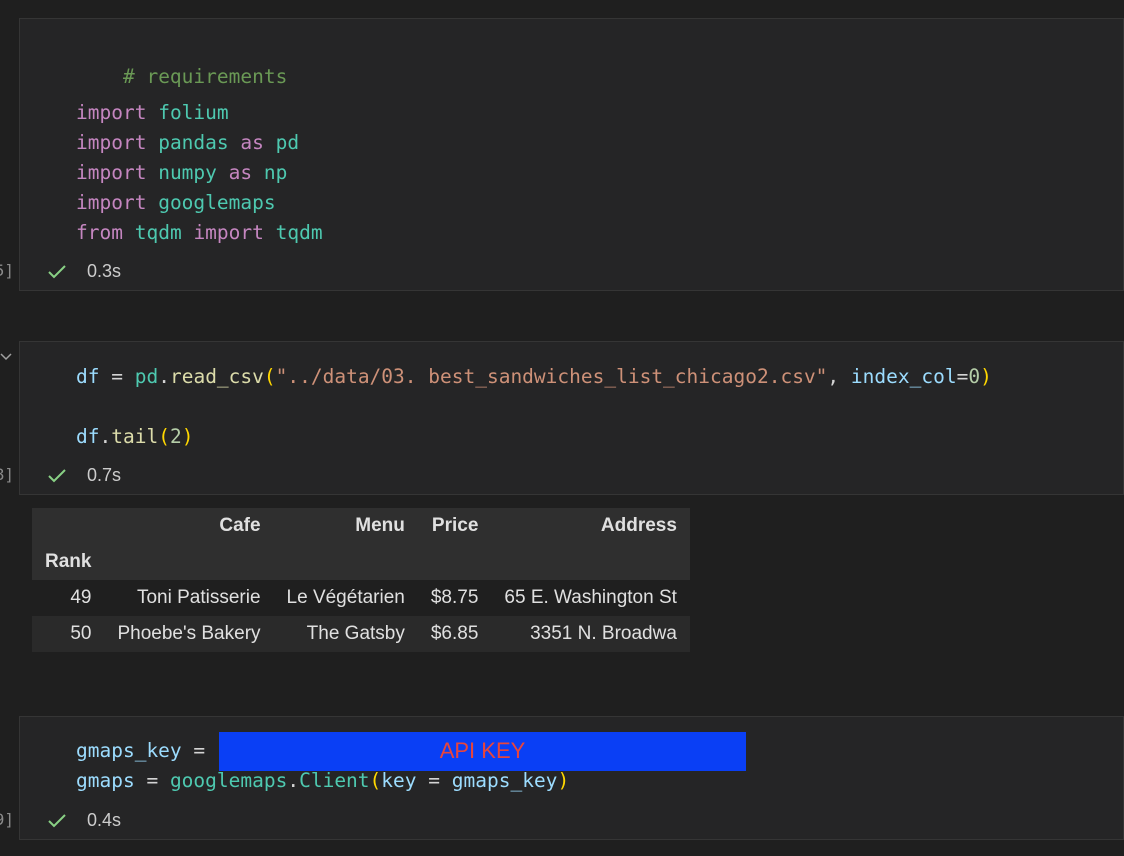 The height and width of the screenshot is (856, 1124). Describe the element at coordinates (104, 271) in the screenshot. I see `execution-time: 0.3s` at that location.